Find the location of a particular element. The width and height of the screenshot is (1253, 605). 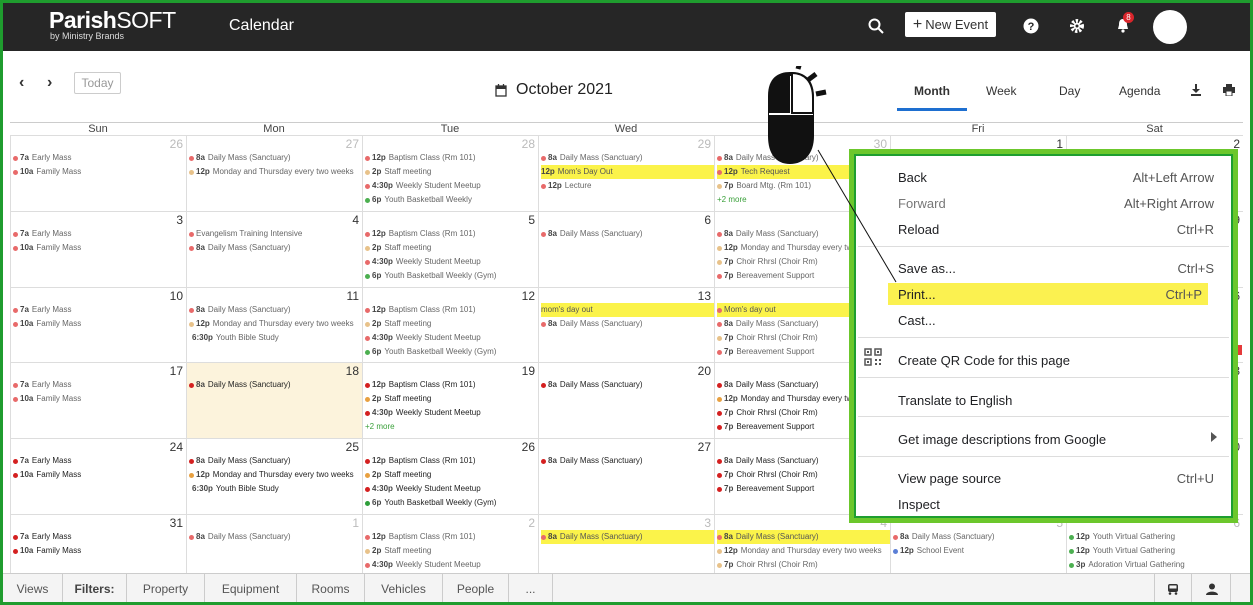

calendar-event: mom's day out is located at coordinates (627, 310).